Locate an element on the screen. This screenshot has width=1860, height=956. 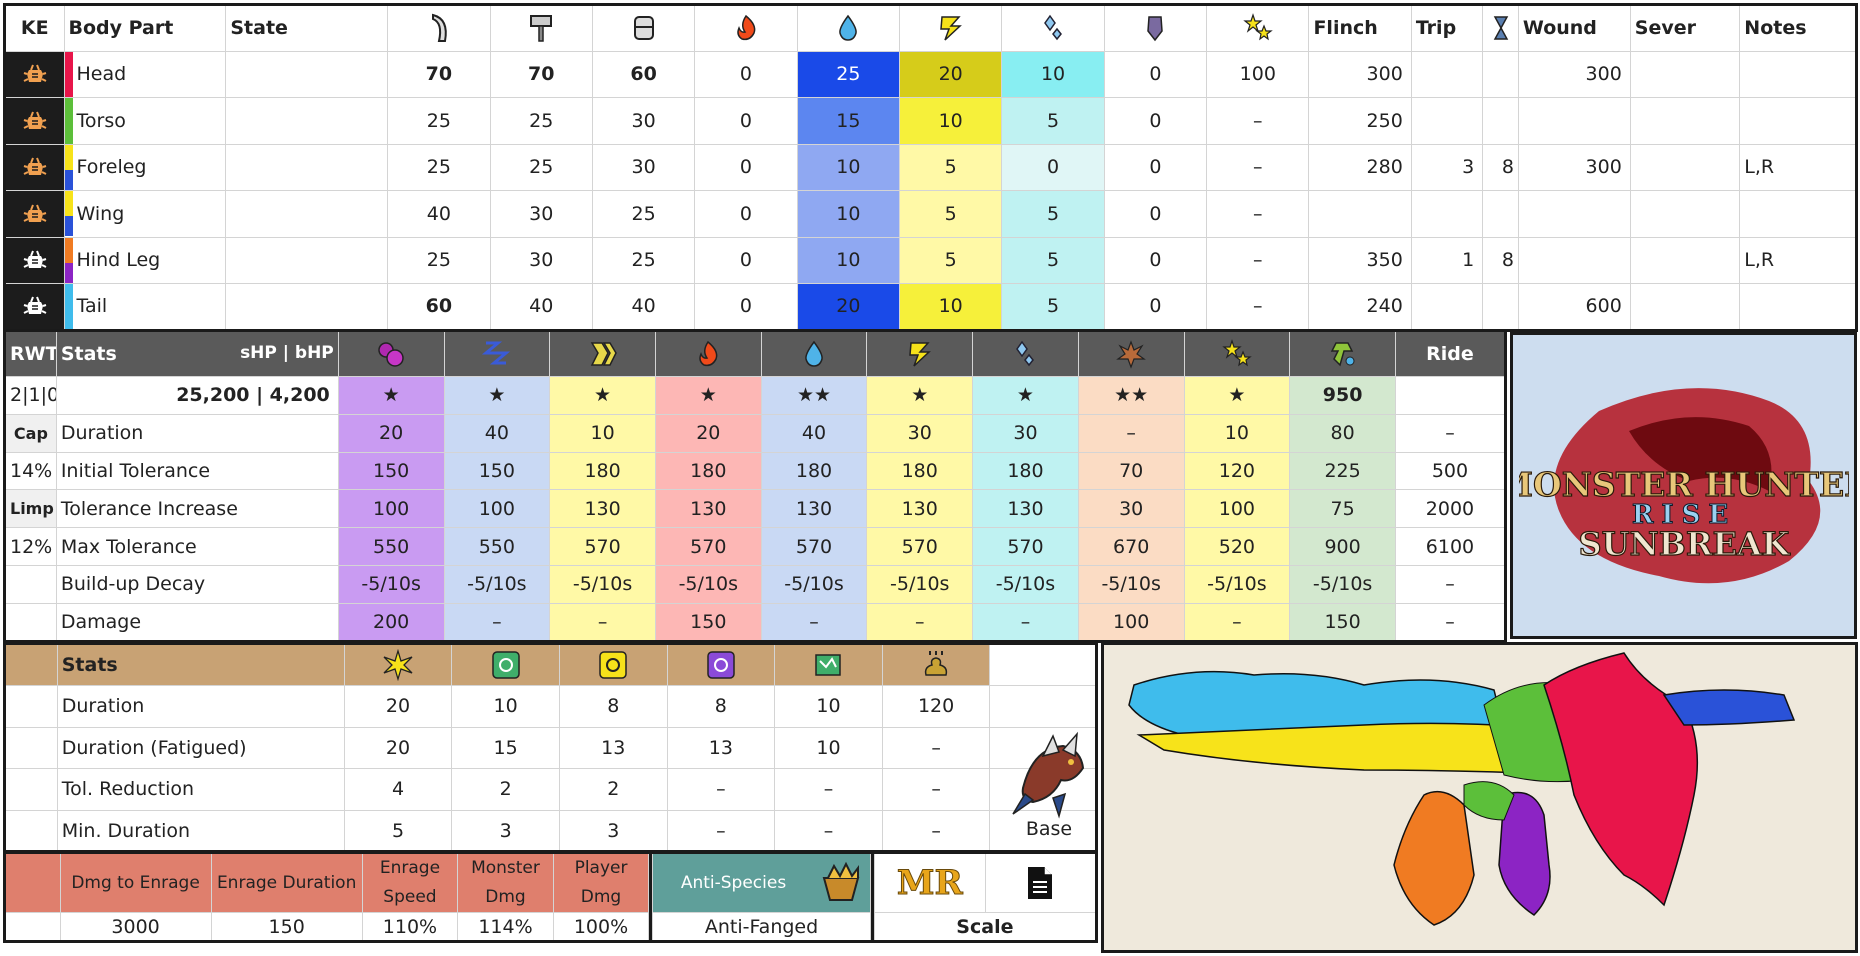
ailment-stat-label: Duration is located at coordinates (197, 433).